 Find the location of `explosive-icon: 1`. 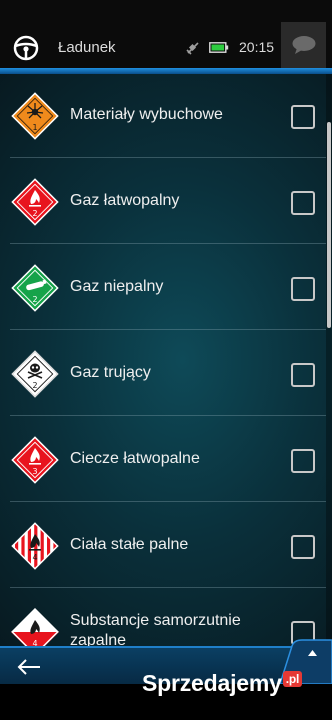

explosive-icon: 1 is located at coordinates (35, 116).